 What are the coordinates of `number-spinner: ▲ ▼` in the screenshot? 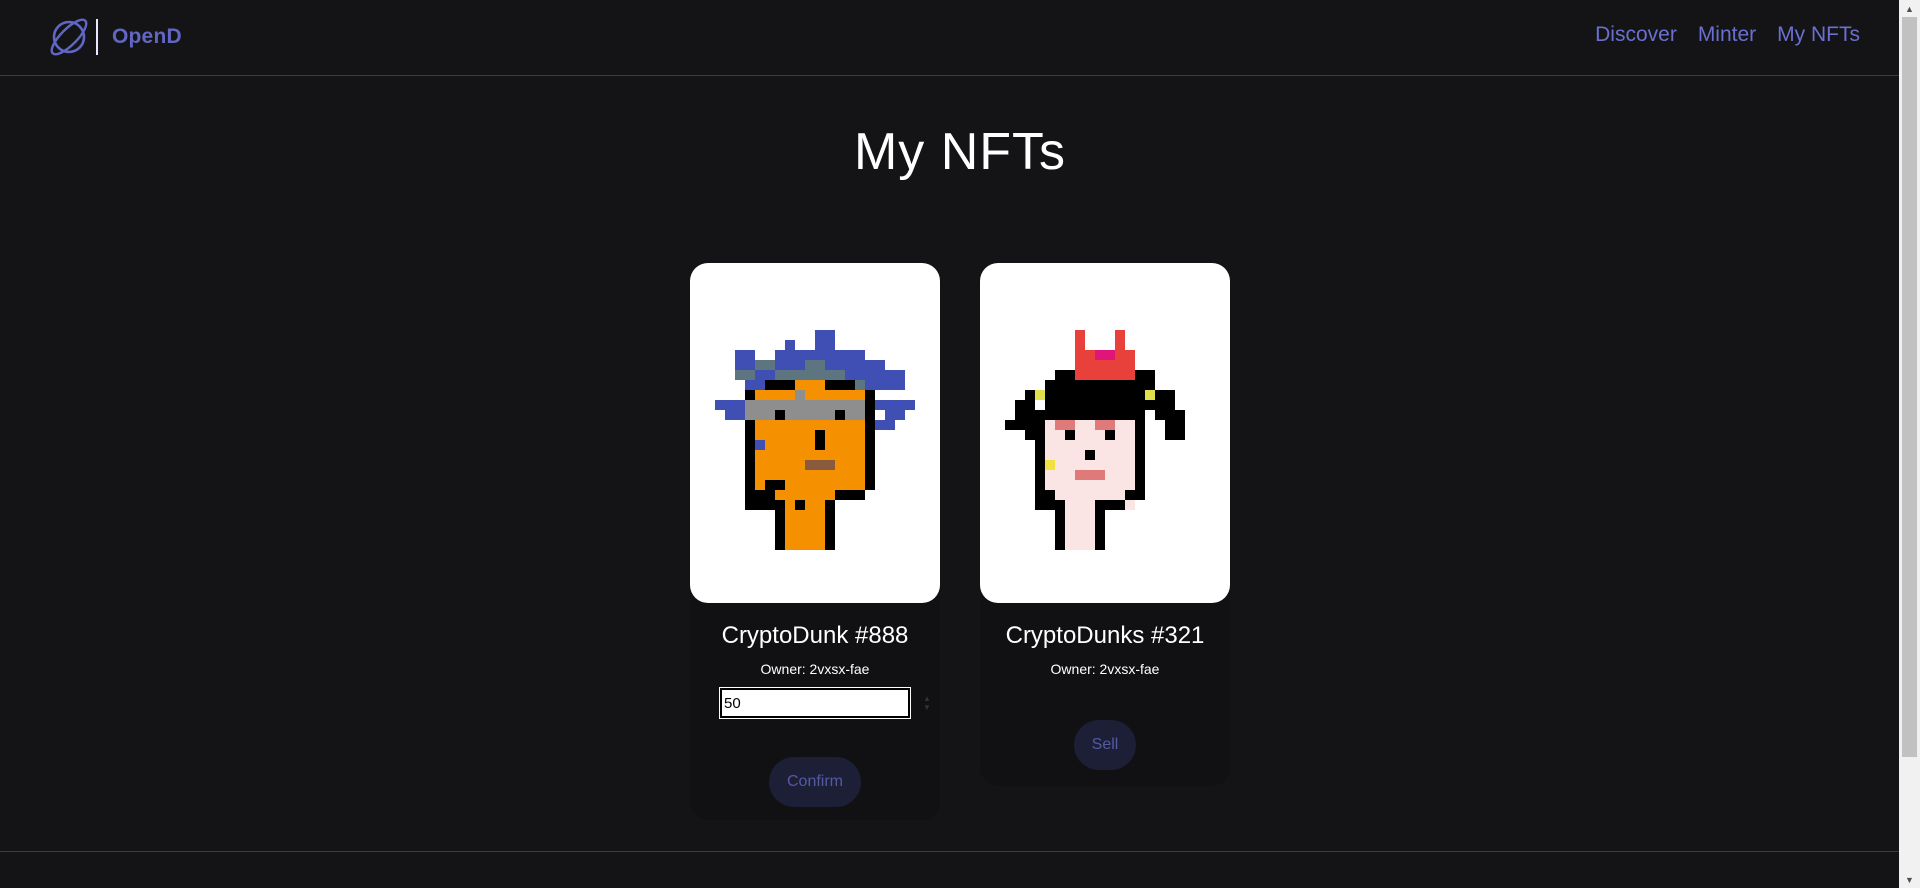 It's located at (927, 703).